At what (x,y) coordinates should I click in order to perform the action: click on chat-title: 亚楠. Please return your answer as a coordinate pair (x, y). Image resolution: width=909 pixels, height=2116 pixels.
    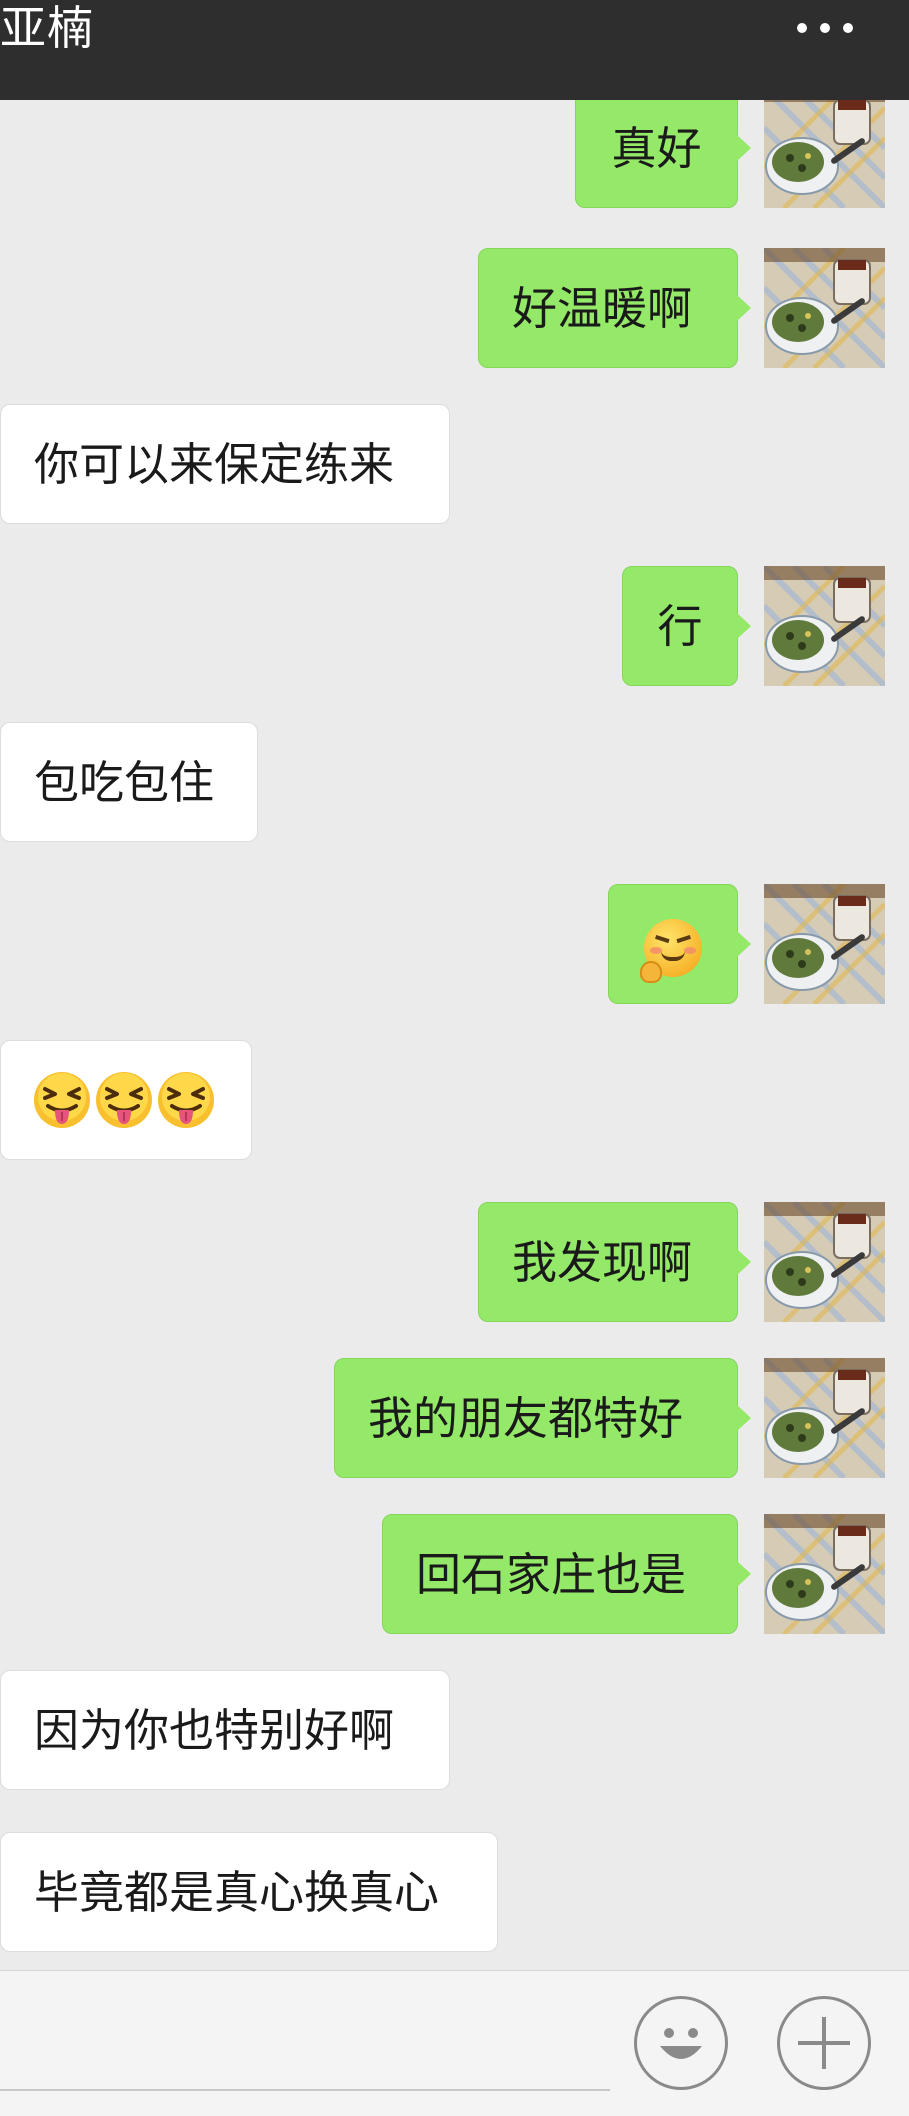
    Looking at the image, I should click on (47, 28).